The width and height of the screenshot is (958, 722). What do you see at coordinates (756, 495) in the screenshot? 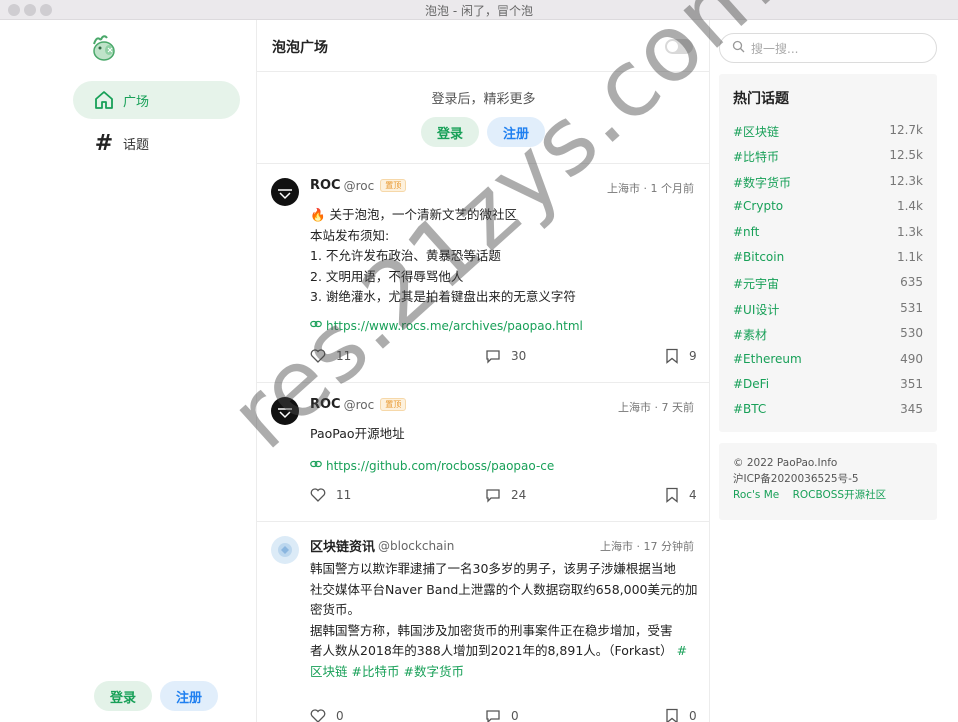
I see `footer-link: Roc's Me` at bounding box center [756, 495].